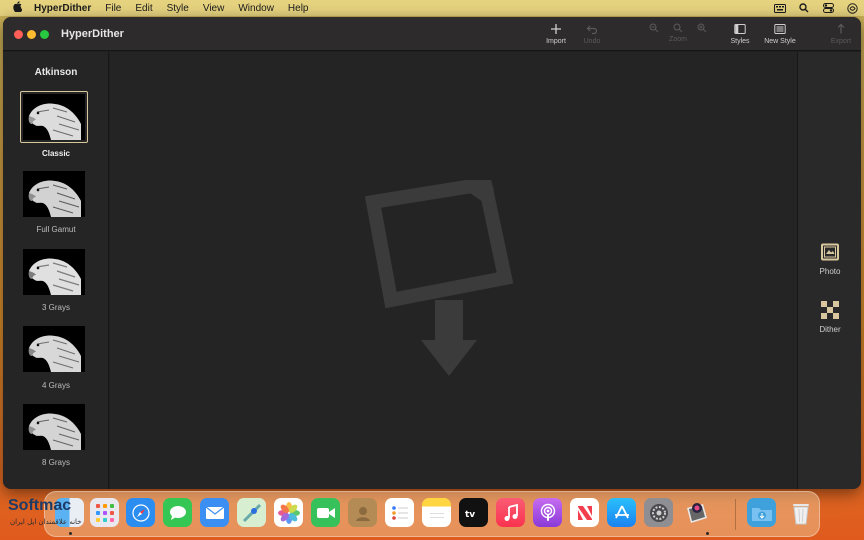  I want to click on undo-arrow-icon, so click(592, 30).